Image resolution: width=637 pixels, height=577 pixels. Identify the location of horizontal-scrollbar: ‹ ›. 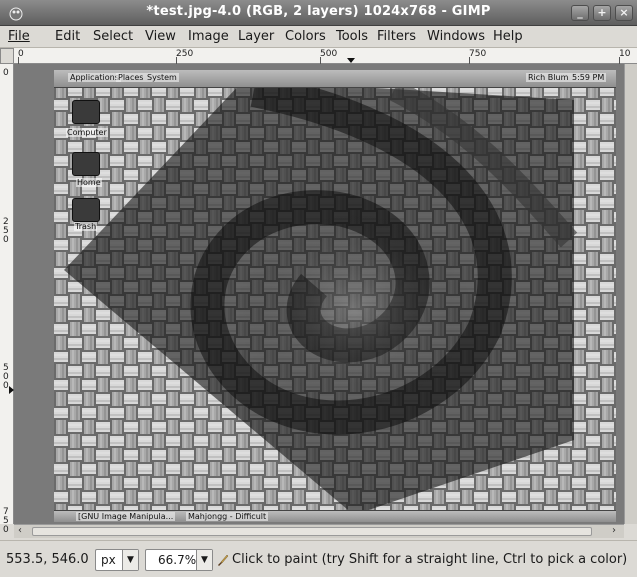
(319, 531).